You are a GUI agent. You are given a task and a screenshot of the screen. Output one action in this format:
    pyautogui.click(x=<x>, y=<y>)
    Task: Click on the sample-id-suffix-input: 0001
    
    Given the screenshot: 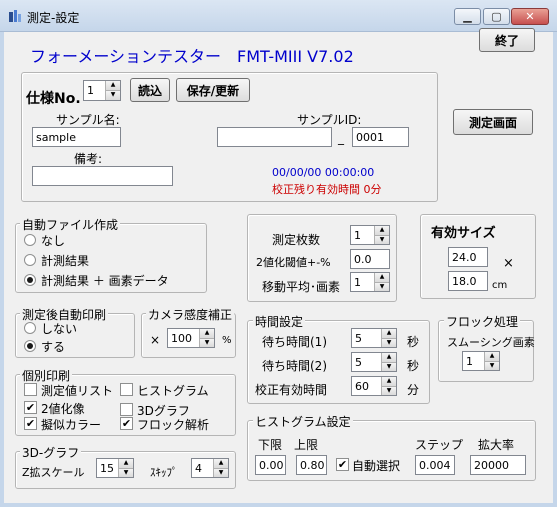 What is the action you would take?
    pyautogui.click(x=380, y=137)
    